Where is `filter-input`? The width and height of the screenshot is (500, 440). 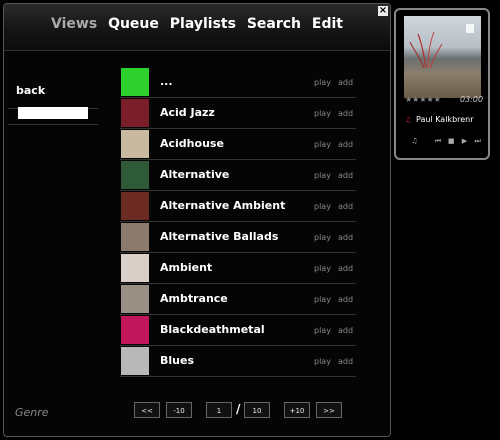
filter-input is located at coordinates (53, 113).